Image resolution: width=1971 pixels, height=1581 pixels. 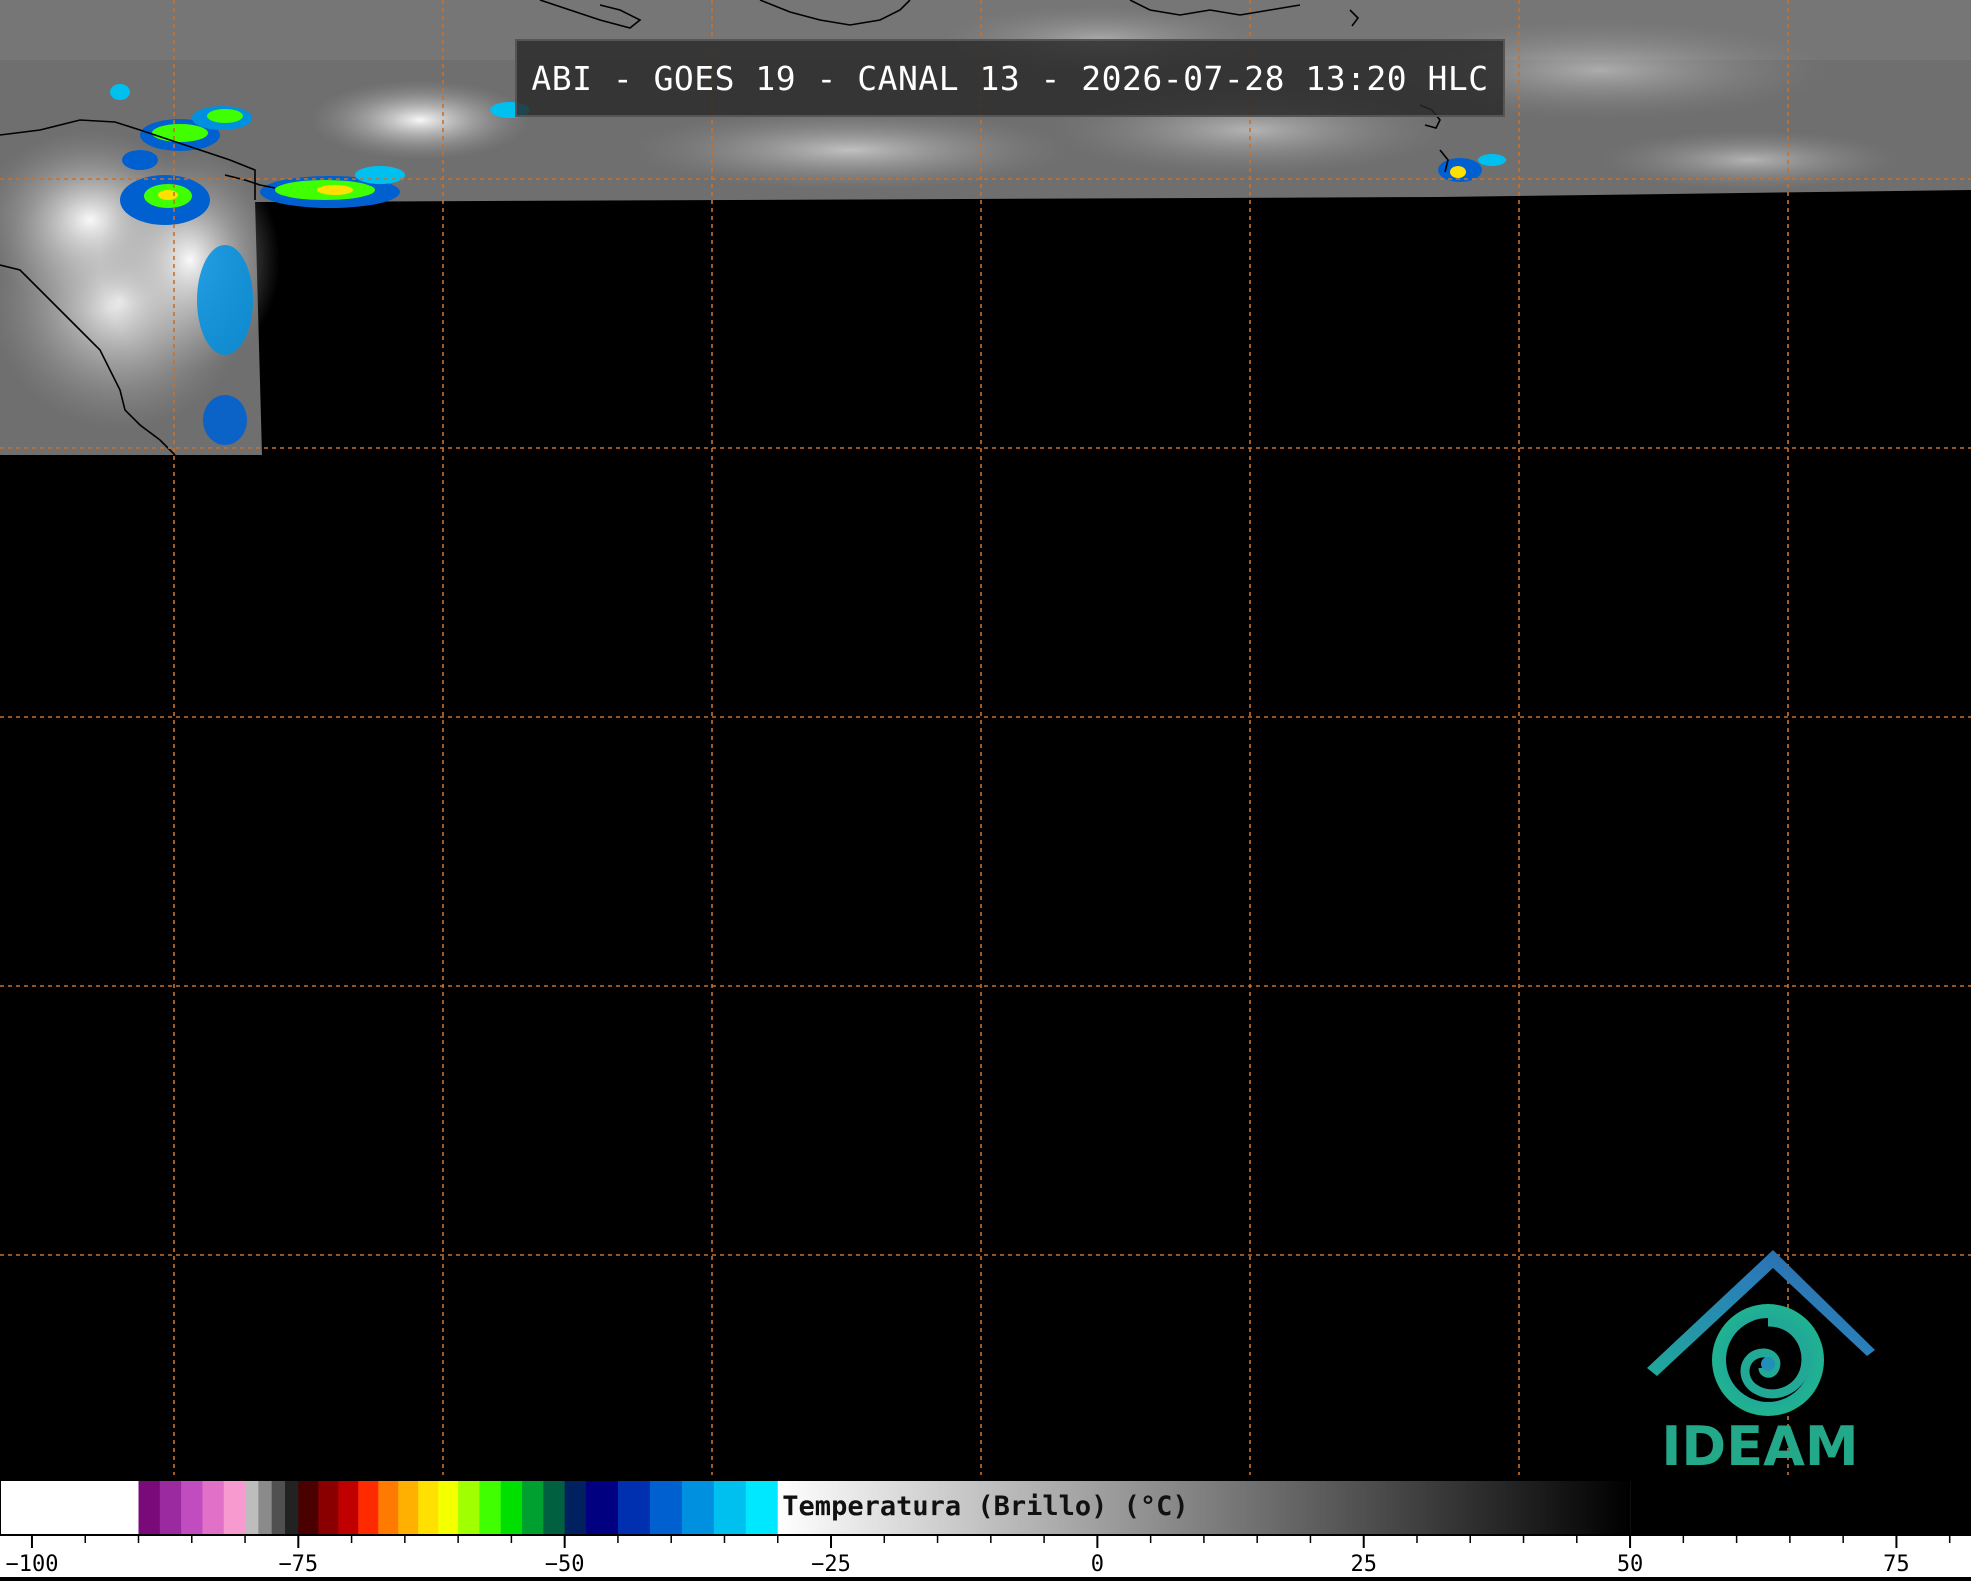 What do you see at coordinates (564, 1564) in the screenshot?
I see `colorbar-tick-label: −50` at bounding box center [564, 1564].